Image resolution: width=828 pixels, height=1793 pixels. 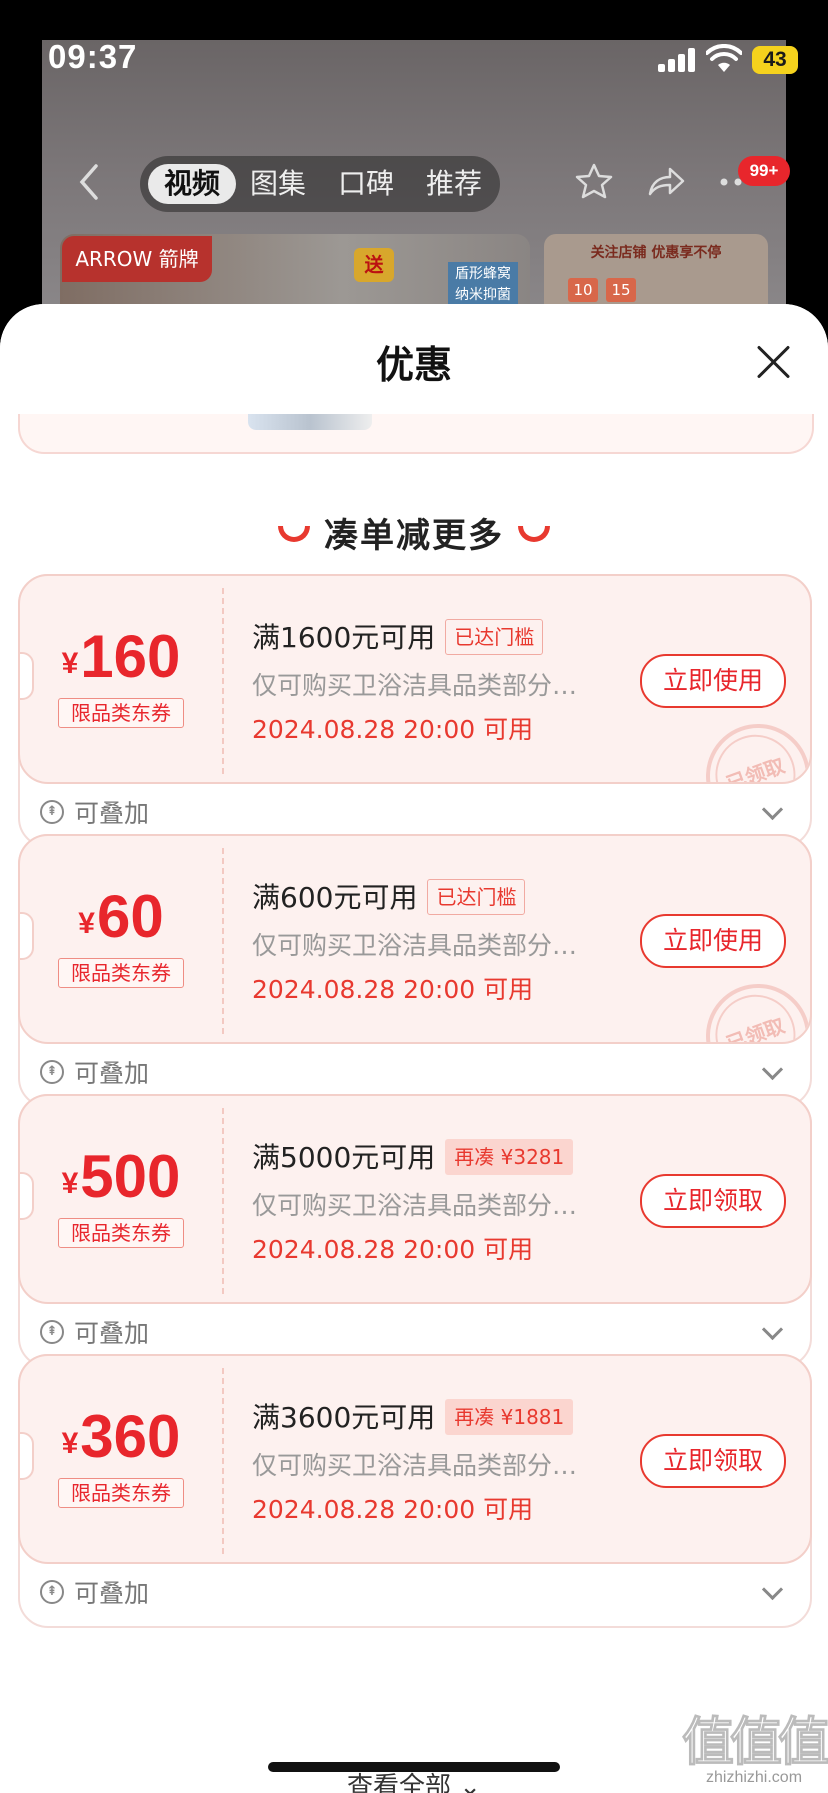 I want to click on wifi-icon, so click(x=724, y=58).